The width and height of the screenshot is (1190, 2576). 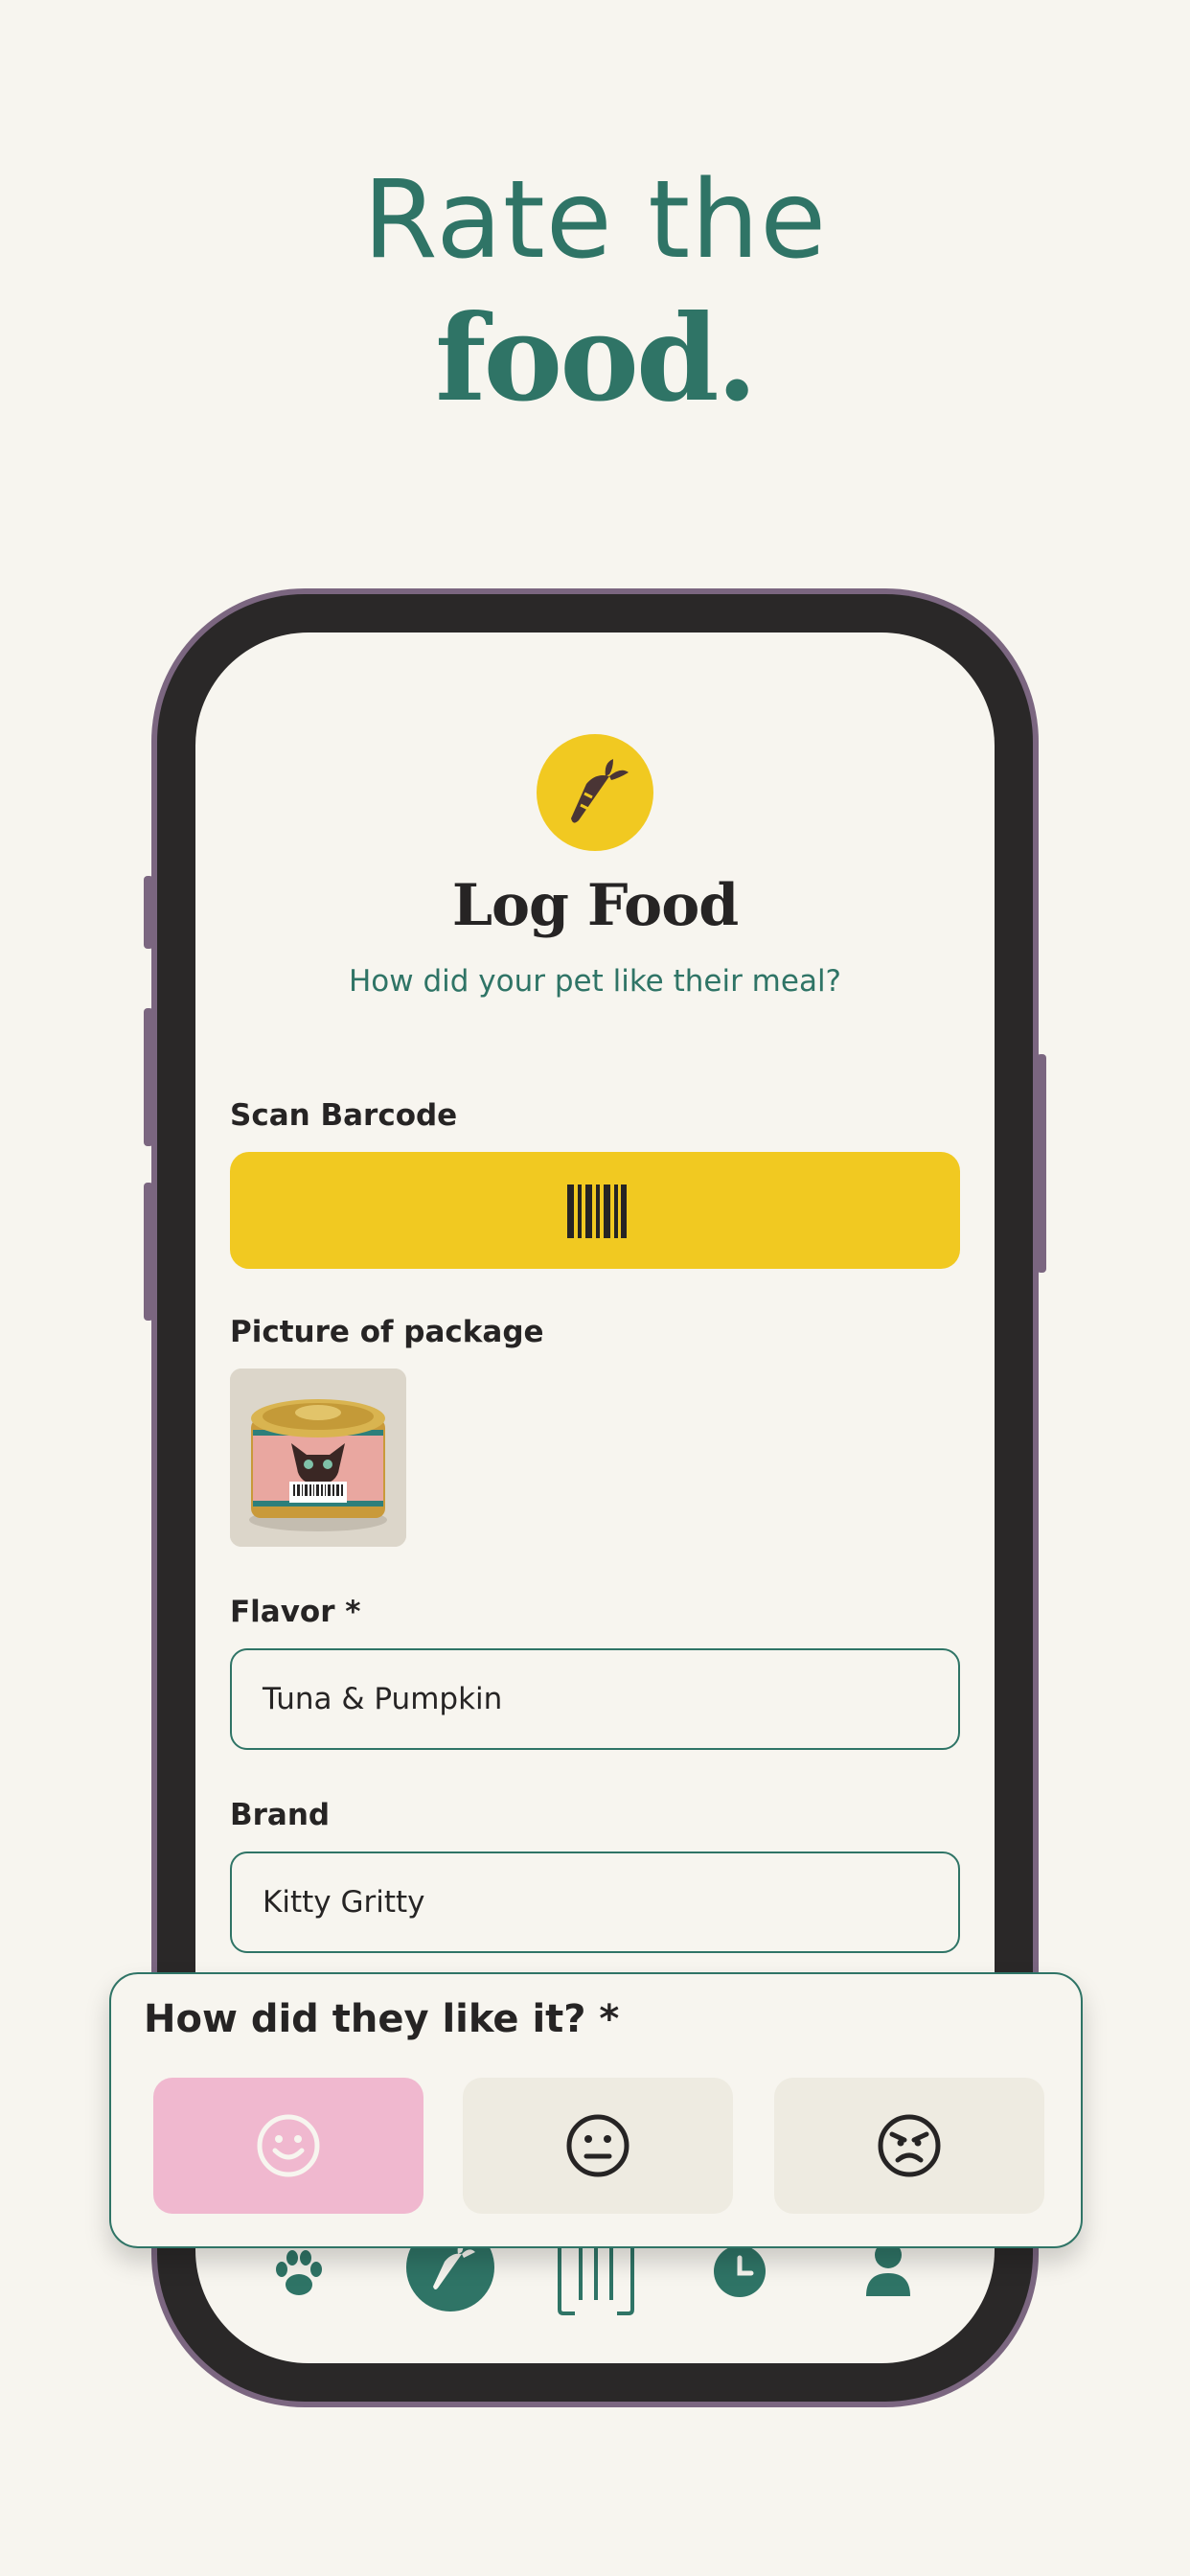 What do you see at coordinates (299, 2273) in the screenshot?
I see `paw-icon` at bounding box center [299, 2273].